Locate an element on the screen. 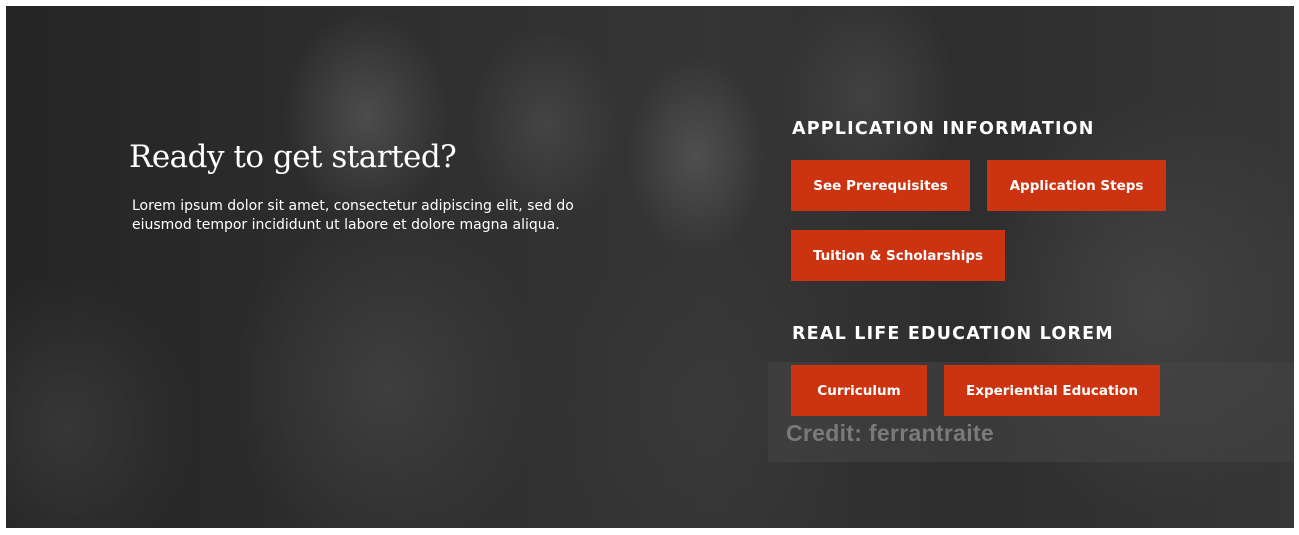 Image resolution: width=1299 pixels, height=535 pixels. application-steps-button: Application Steps is located at coordinates (1076, 185).